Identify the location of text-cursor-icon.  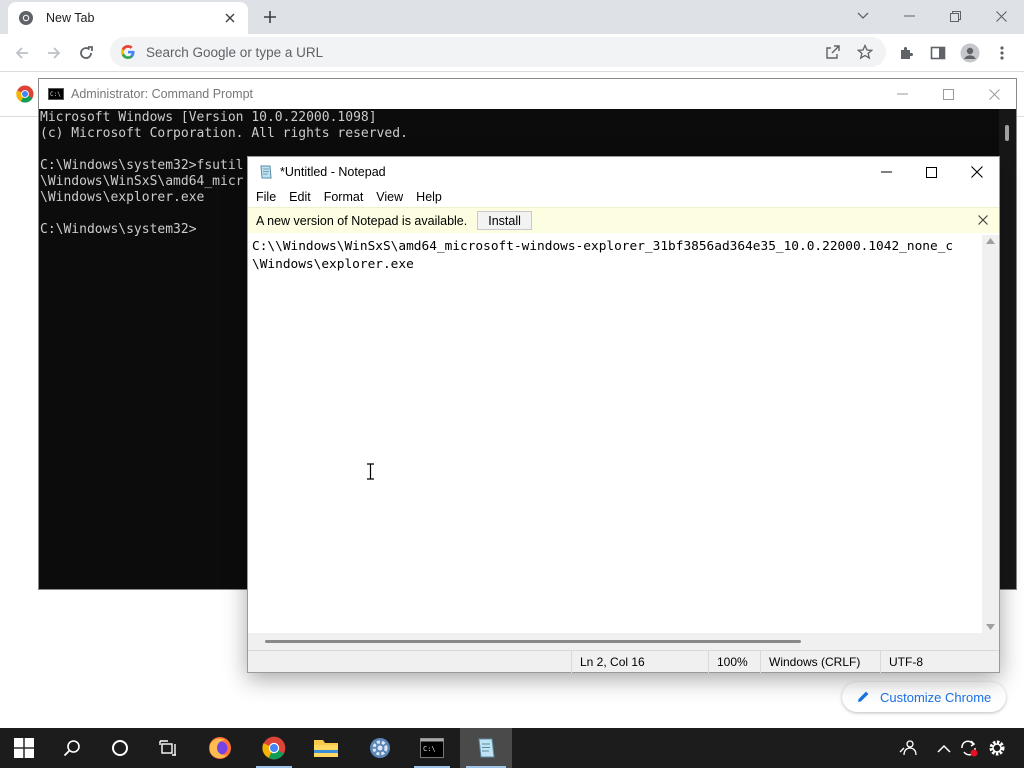
(370, 471).